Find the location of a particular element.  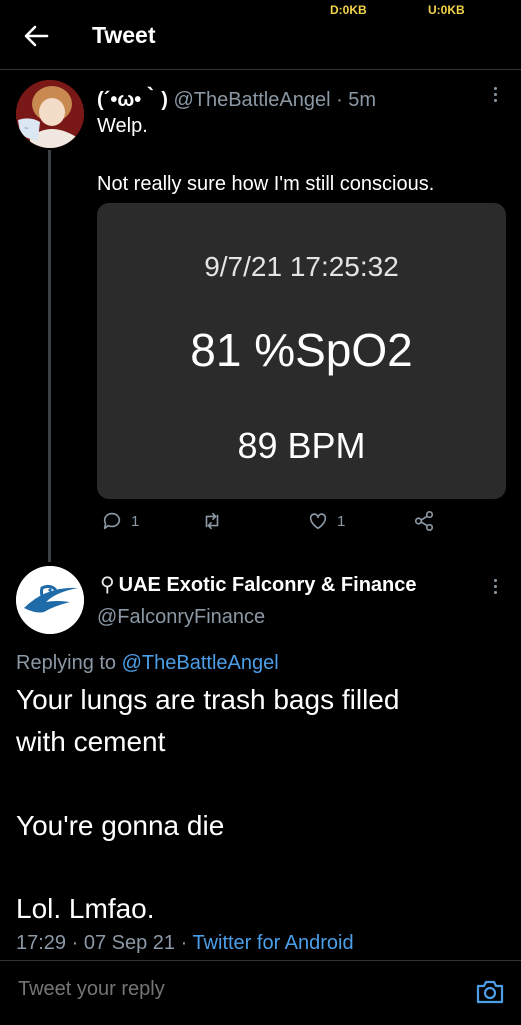

like-count: 1 is located at coordinates (341, 521).